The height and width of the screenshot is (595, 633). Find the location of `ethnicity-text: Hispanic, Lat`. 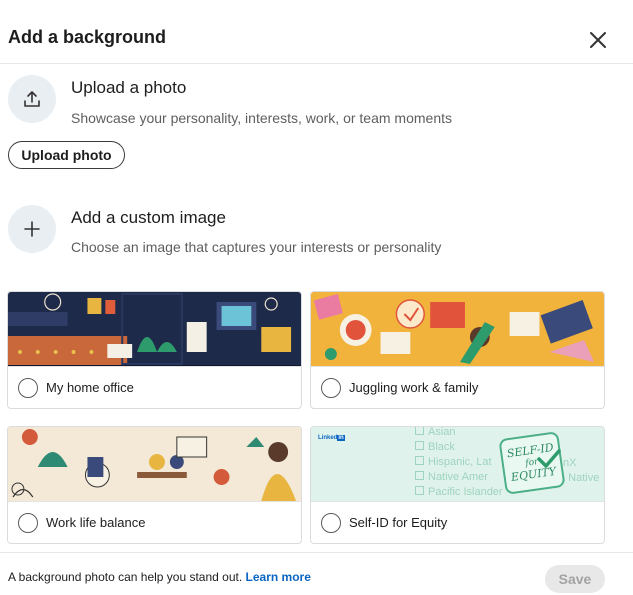

ethnicity-text: Hispanic, Lat is located at coordinates (460, 462).